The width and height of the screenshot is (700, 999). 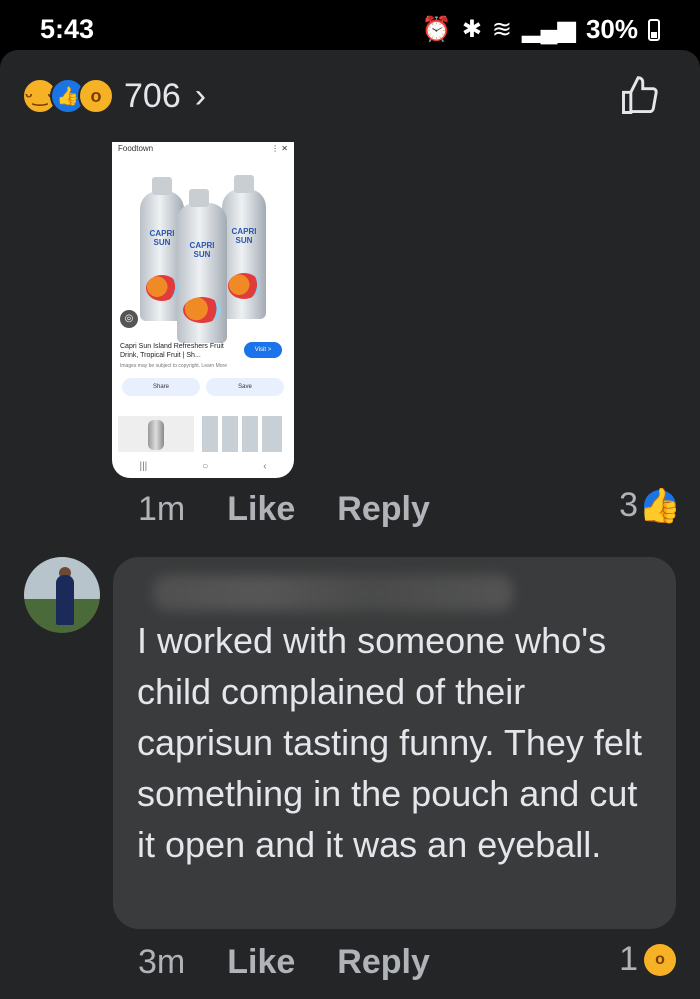 I want to click on lens-icon: ◎, so click(x=129, y=319).